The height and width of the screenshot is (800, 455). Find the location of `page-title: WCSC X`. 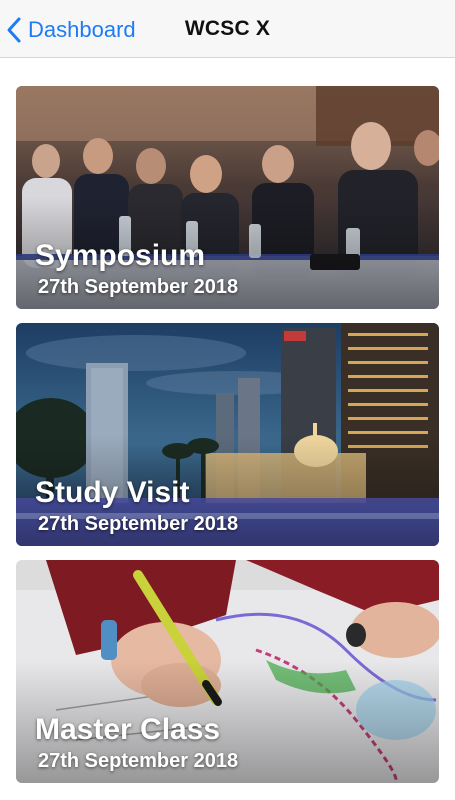

page-title: WCSC X is located at coordinates (227, 28).